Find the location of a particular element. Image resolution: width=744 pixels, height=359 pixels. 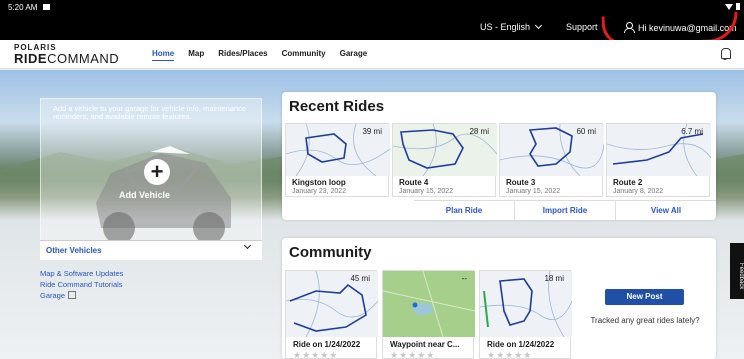

ride-date: January 23, 2022 is located at coordinates (319, 191).